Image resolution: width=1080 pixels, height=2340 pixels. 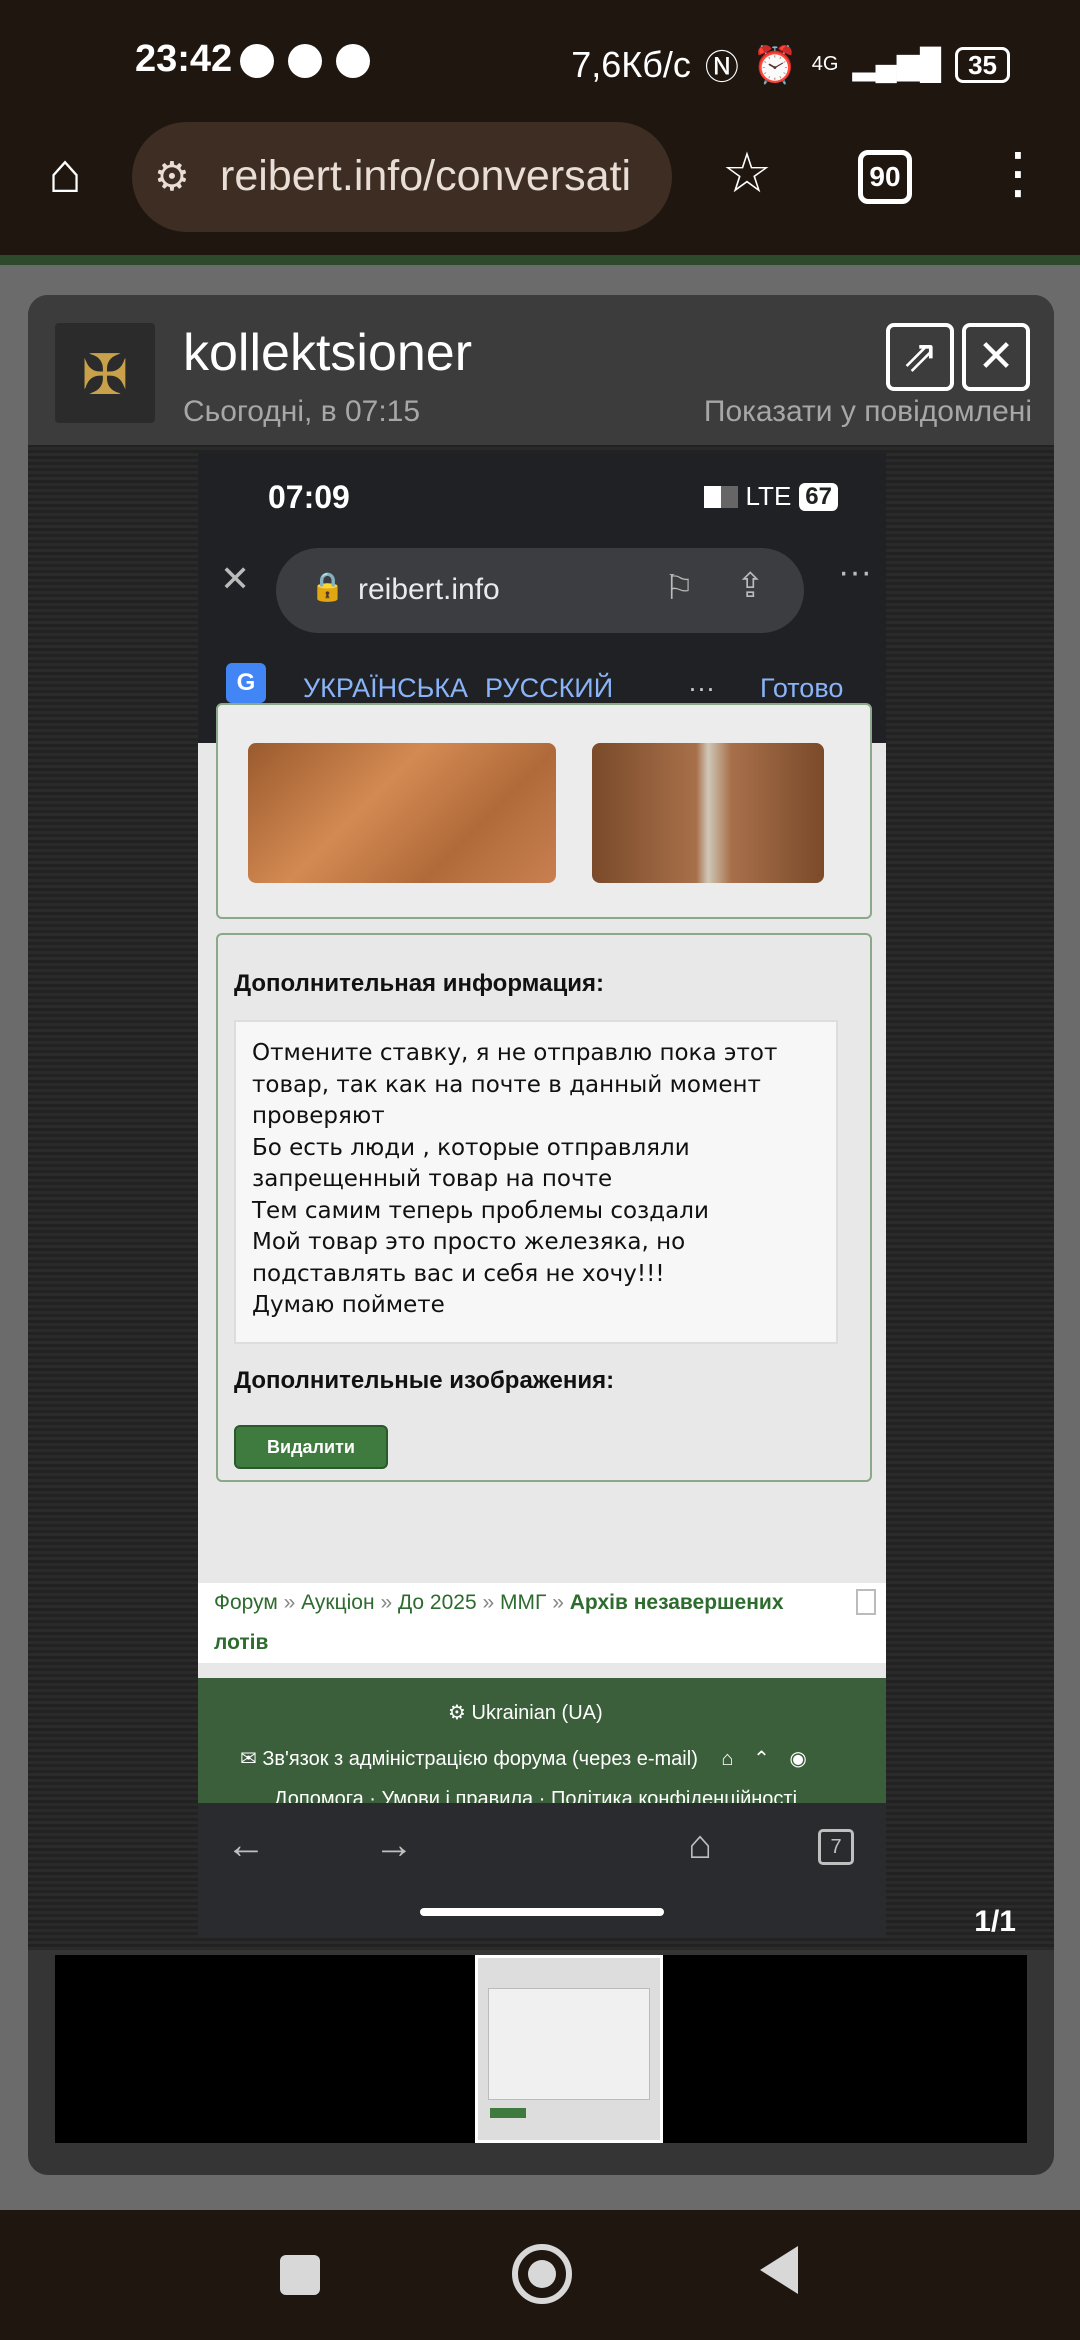 I want to click on tab-switcher-button: 90, so click(x=885, y=177).